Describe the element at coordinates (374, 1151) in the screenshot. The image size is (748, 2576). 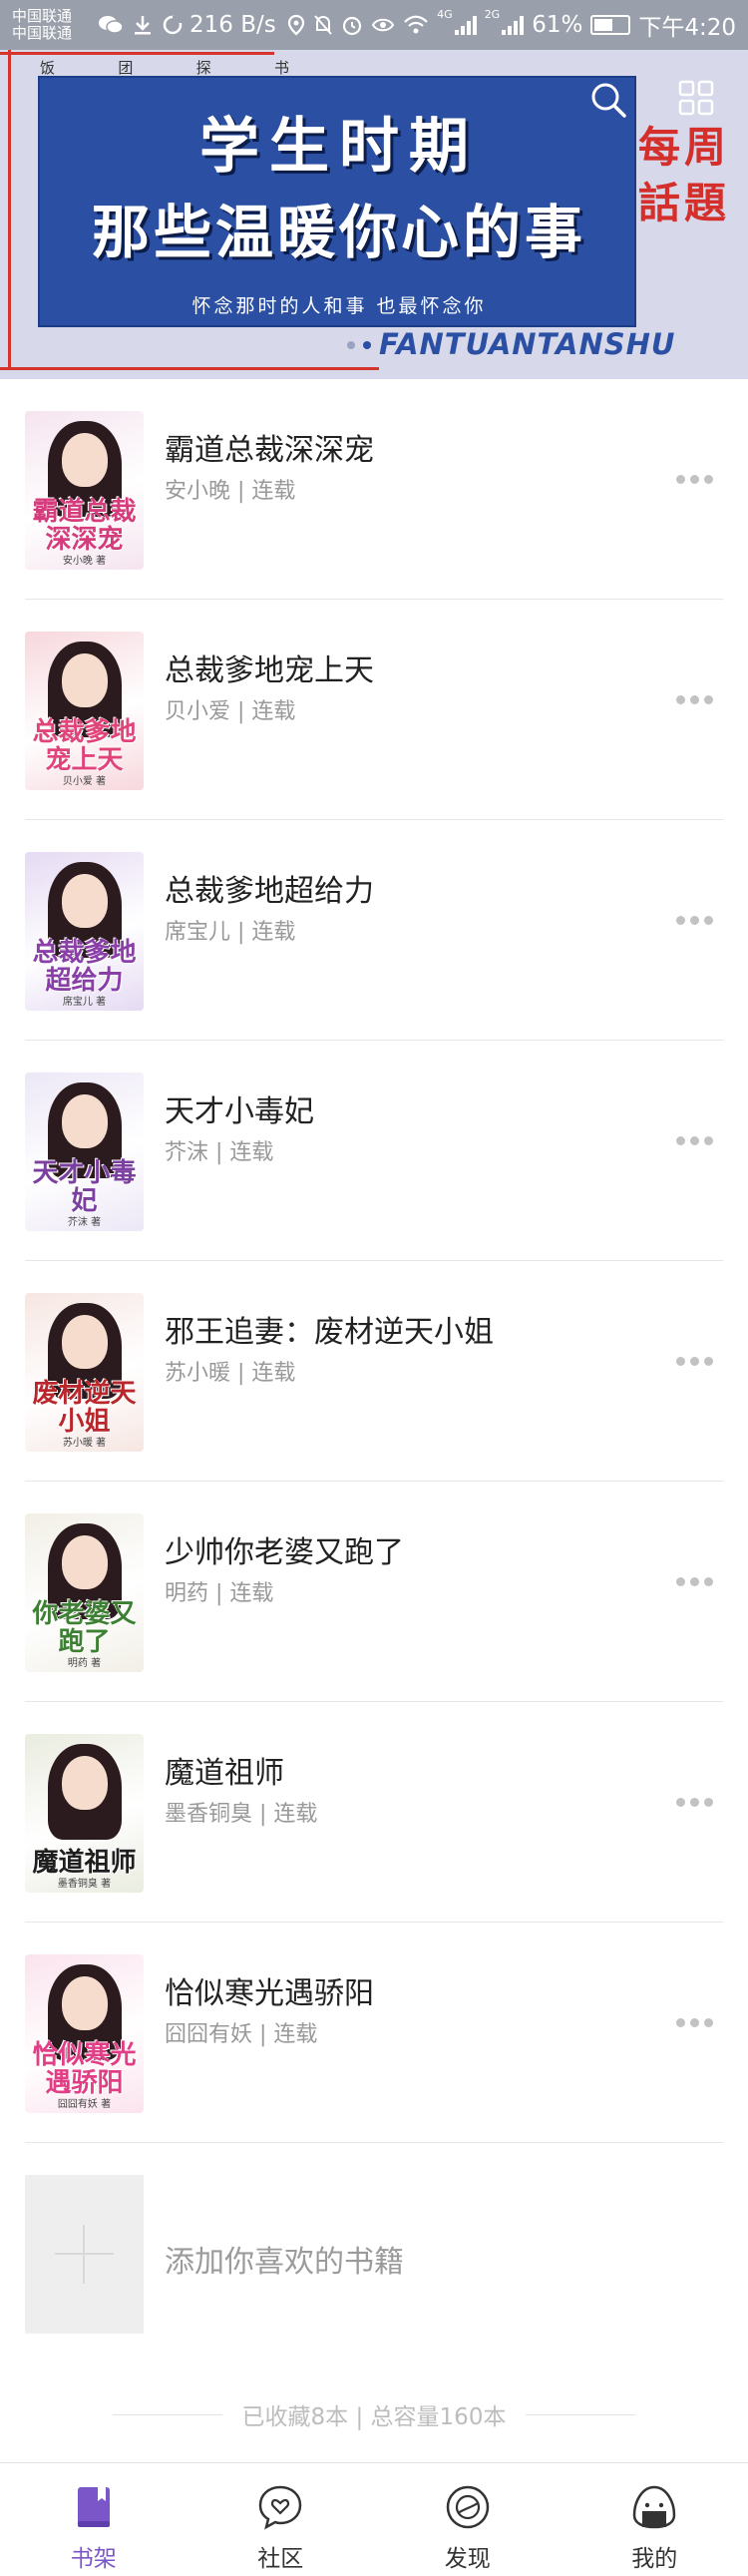
I see `book-item: 天才小毒妃 芥沫 著天才小毒妃 芥沫 | 连载` at that location.